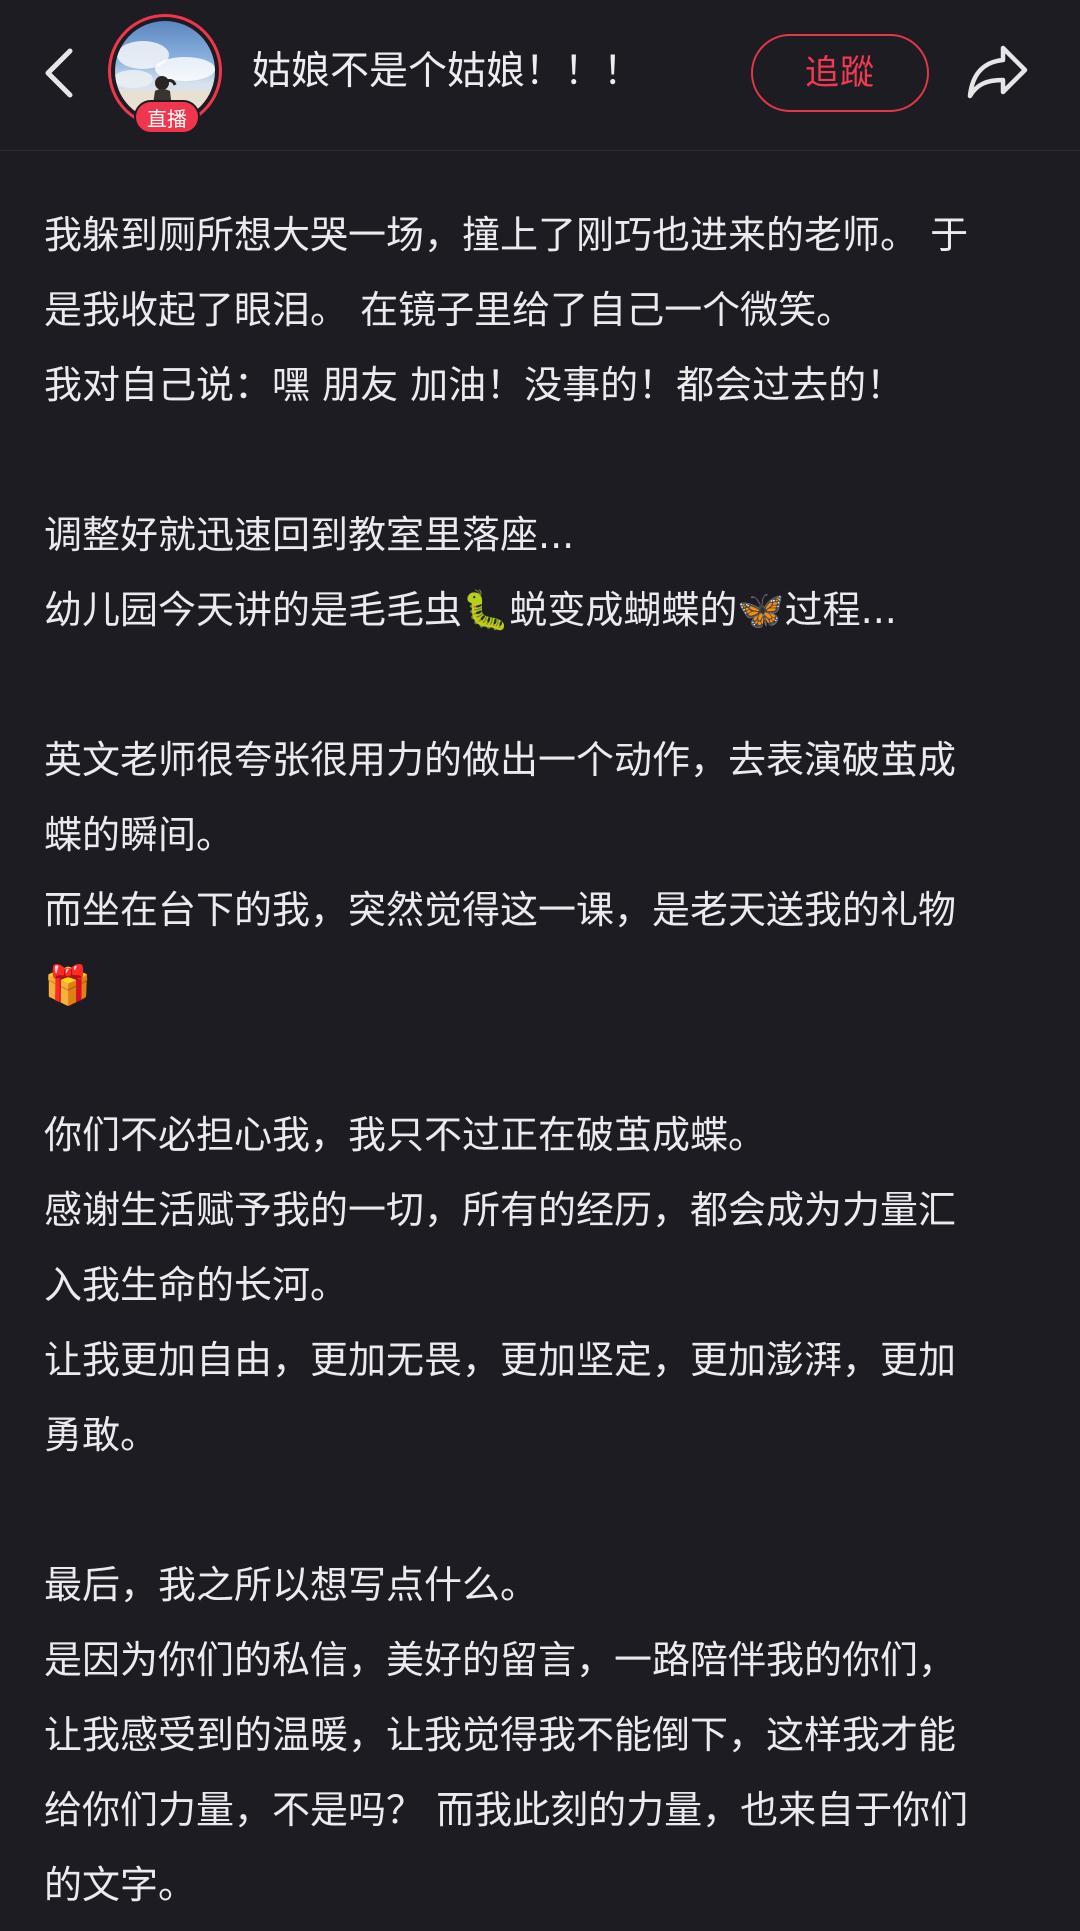  Describe the element at coordinates (291, 1585) in the screenshot. I see `text-line: 最后，我之所以想写点什么。` at that location.